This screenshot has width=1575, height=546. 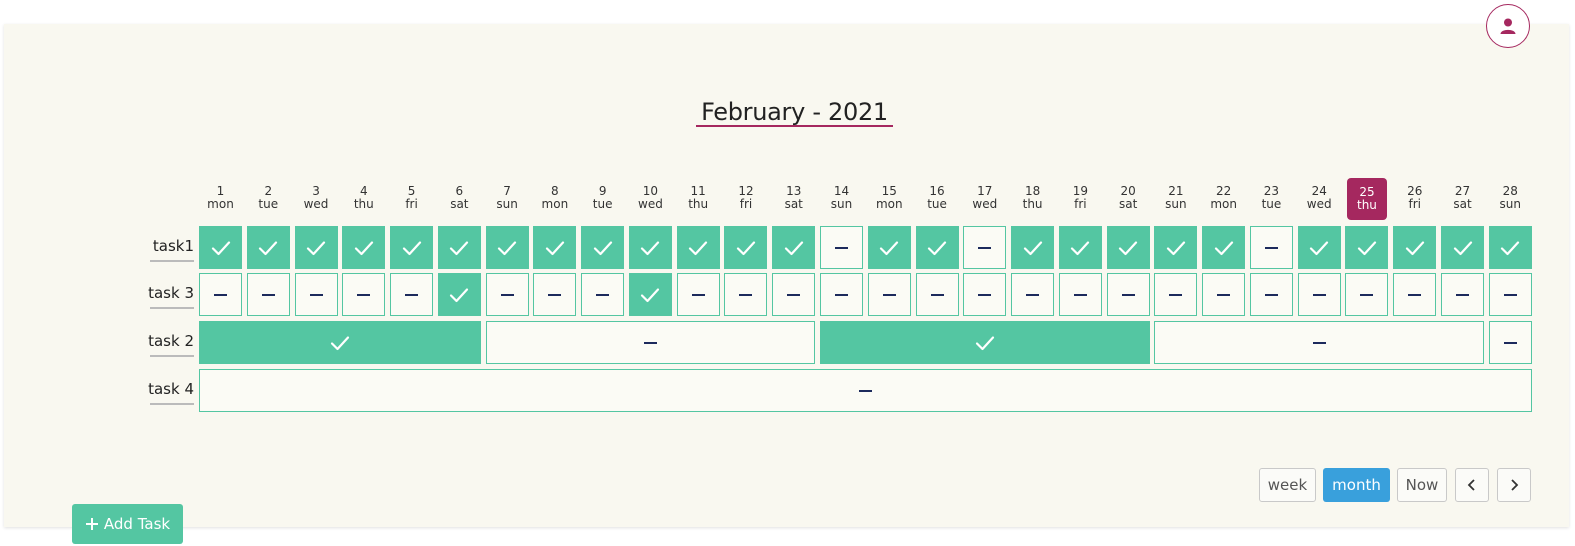 I want to click on week-view-button: week, so click(x=1287, y=485).